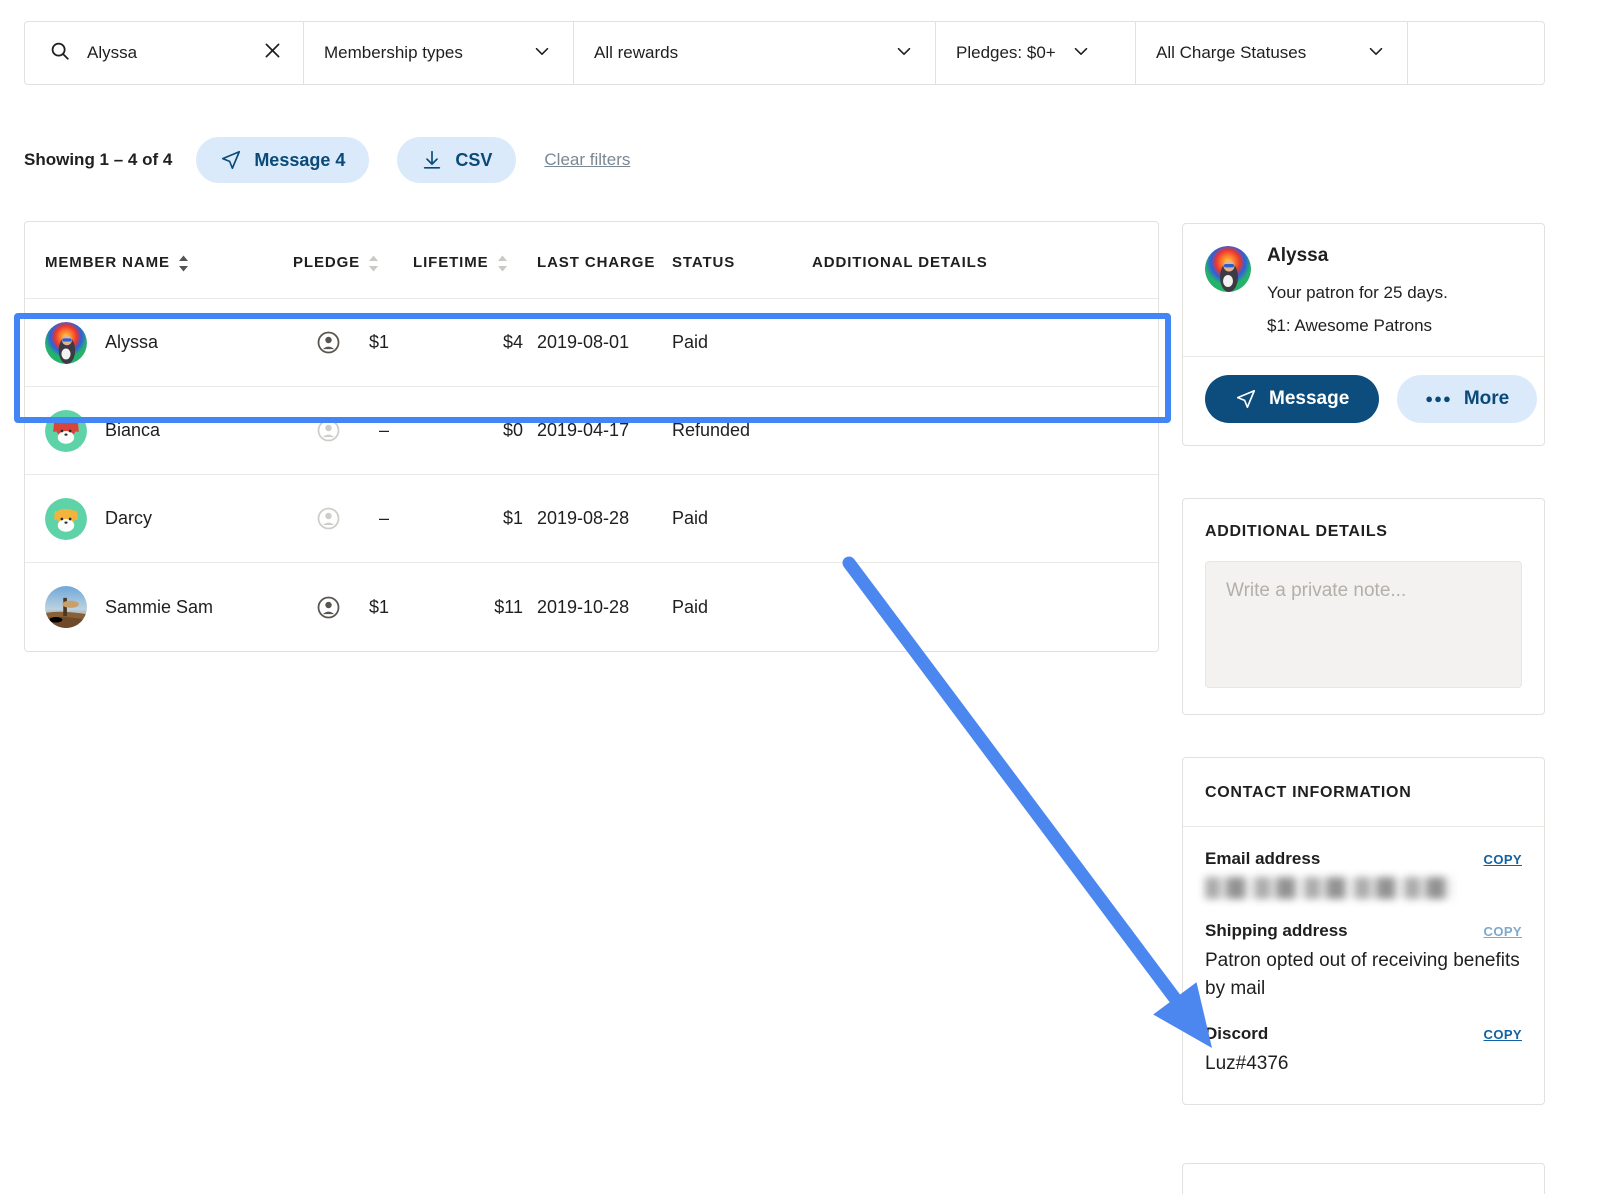 This screenshot has height=1194, width=1600. What do you see at coordinates (107, 262) in the screenshot?
I see `column-label: MEMBER NAME` at bounding box center [107, 262].